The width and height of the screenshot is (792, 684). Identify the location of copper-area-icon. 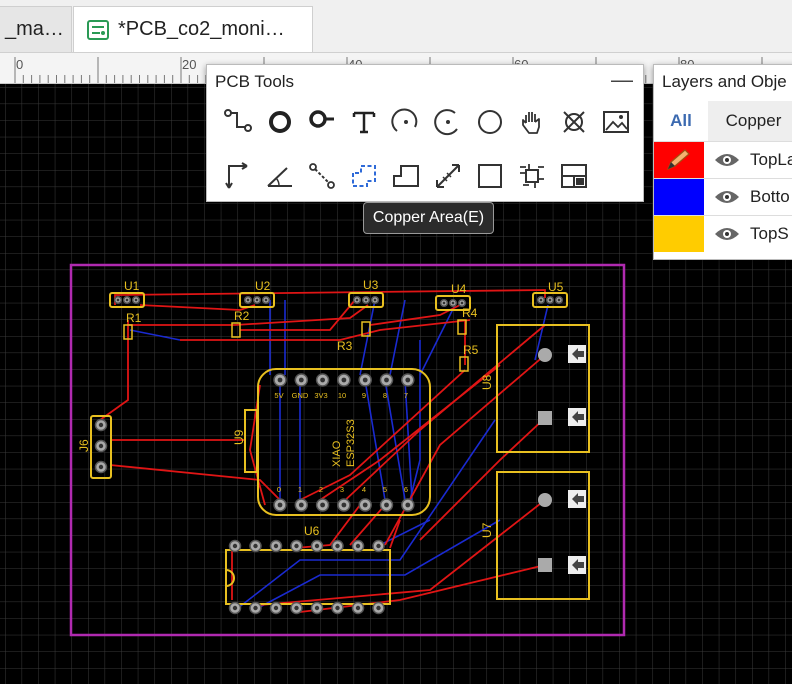
(364, 176).